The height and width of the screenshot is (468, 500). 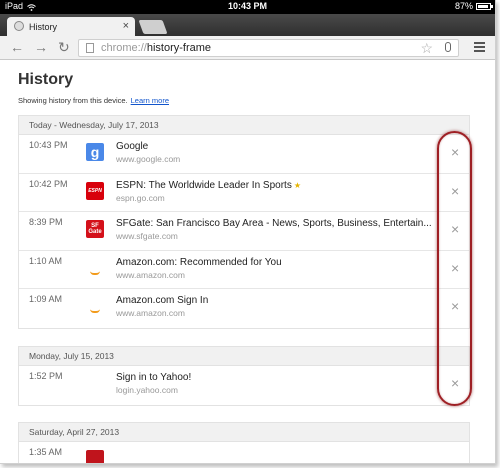 I want to click on entry-title: Sign in to Yahoo!, so click(x=153, y=377).